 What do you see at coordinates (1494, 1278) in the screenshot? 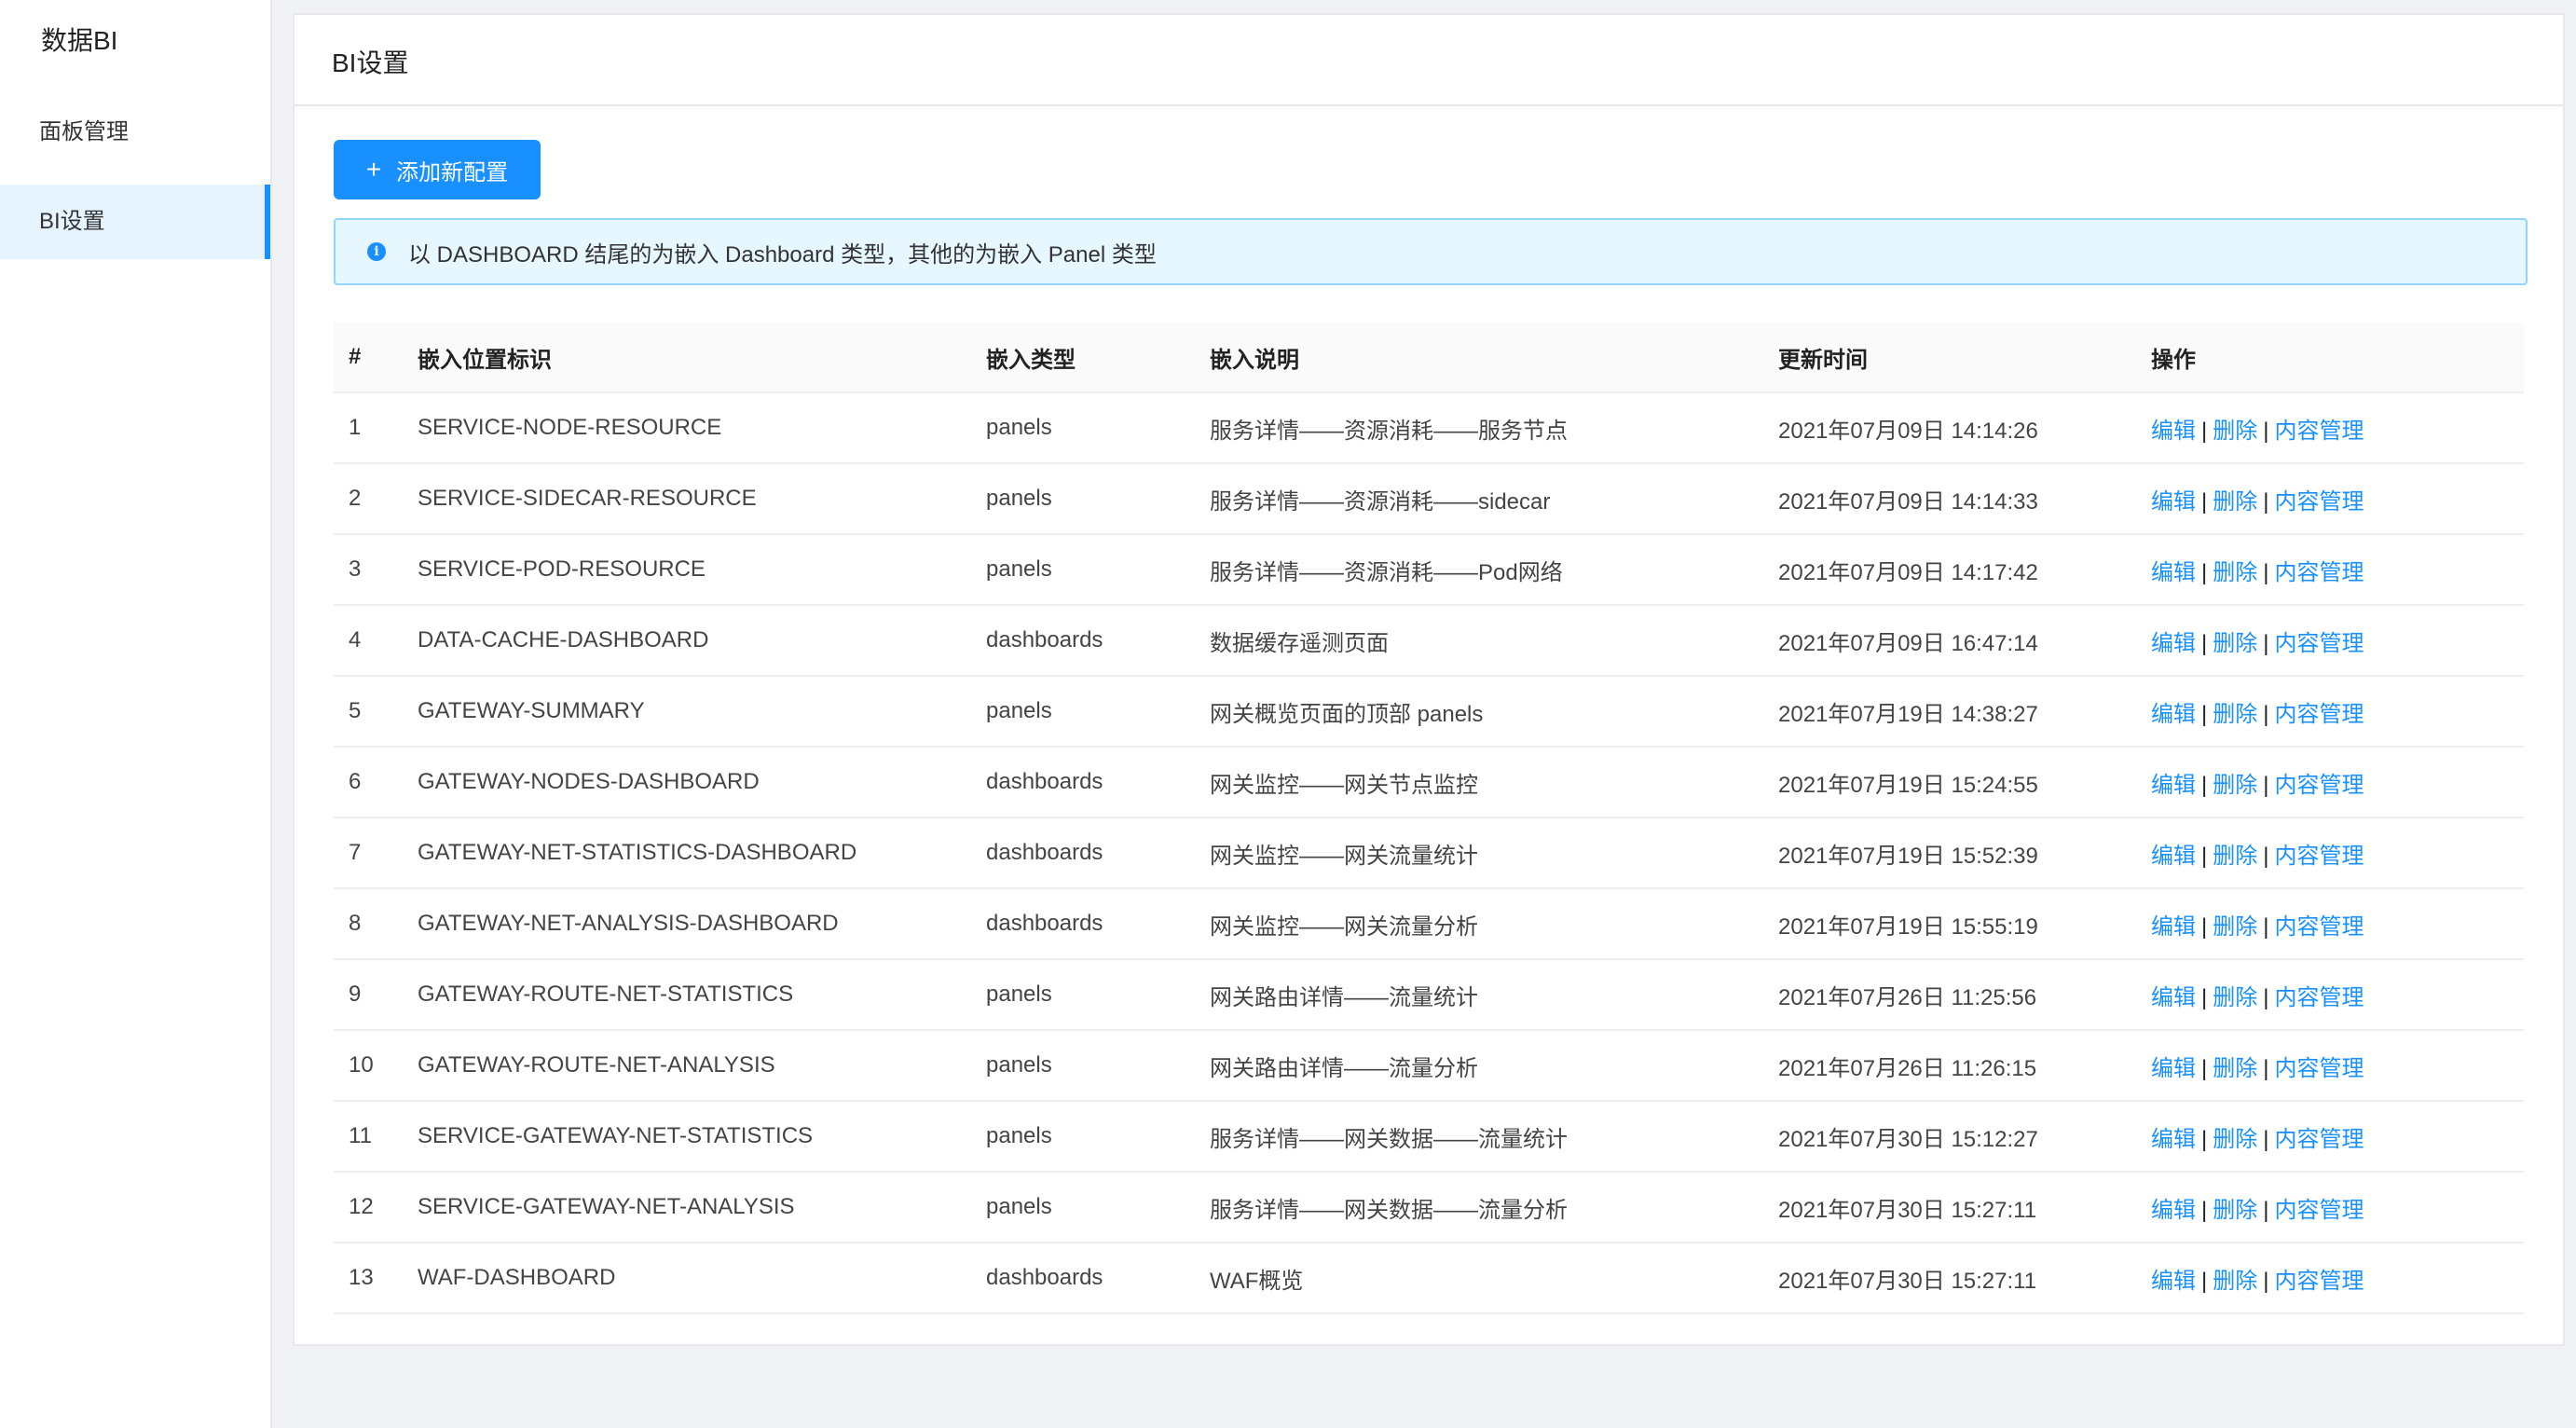
I see `row-desc: WAF概览` at bounding box center [1494, 1278].